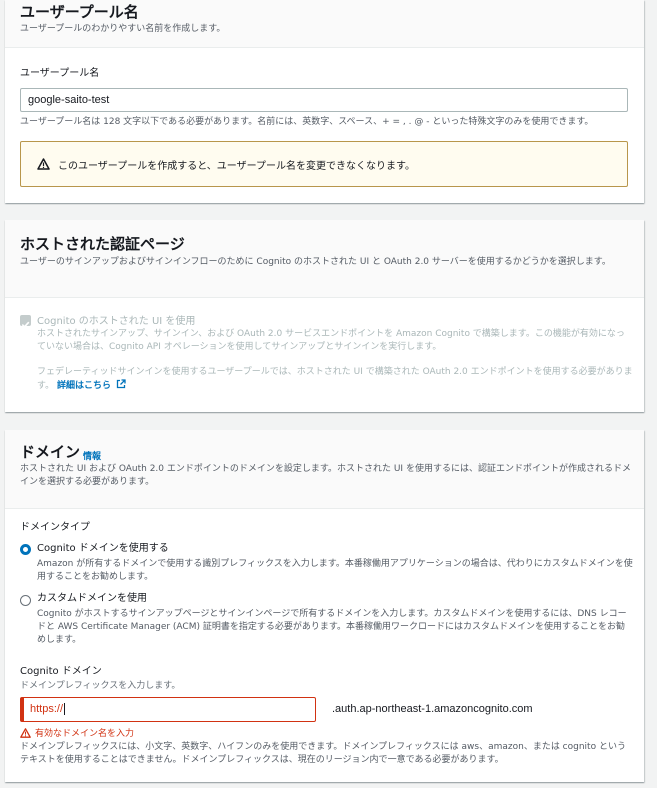  Describe the element at coordinates (55, 527) in the screenshot. I see `domain-type-label: ドメインタイプ` at that location.